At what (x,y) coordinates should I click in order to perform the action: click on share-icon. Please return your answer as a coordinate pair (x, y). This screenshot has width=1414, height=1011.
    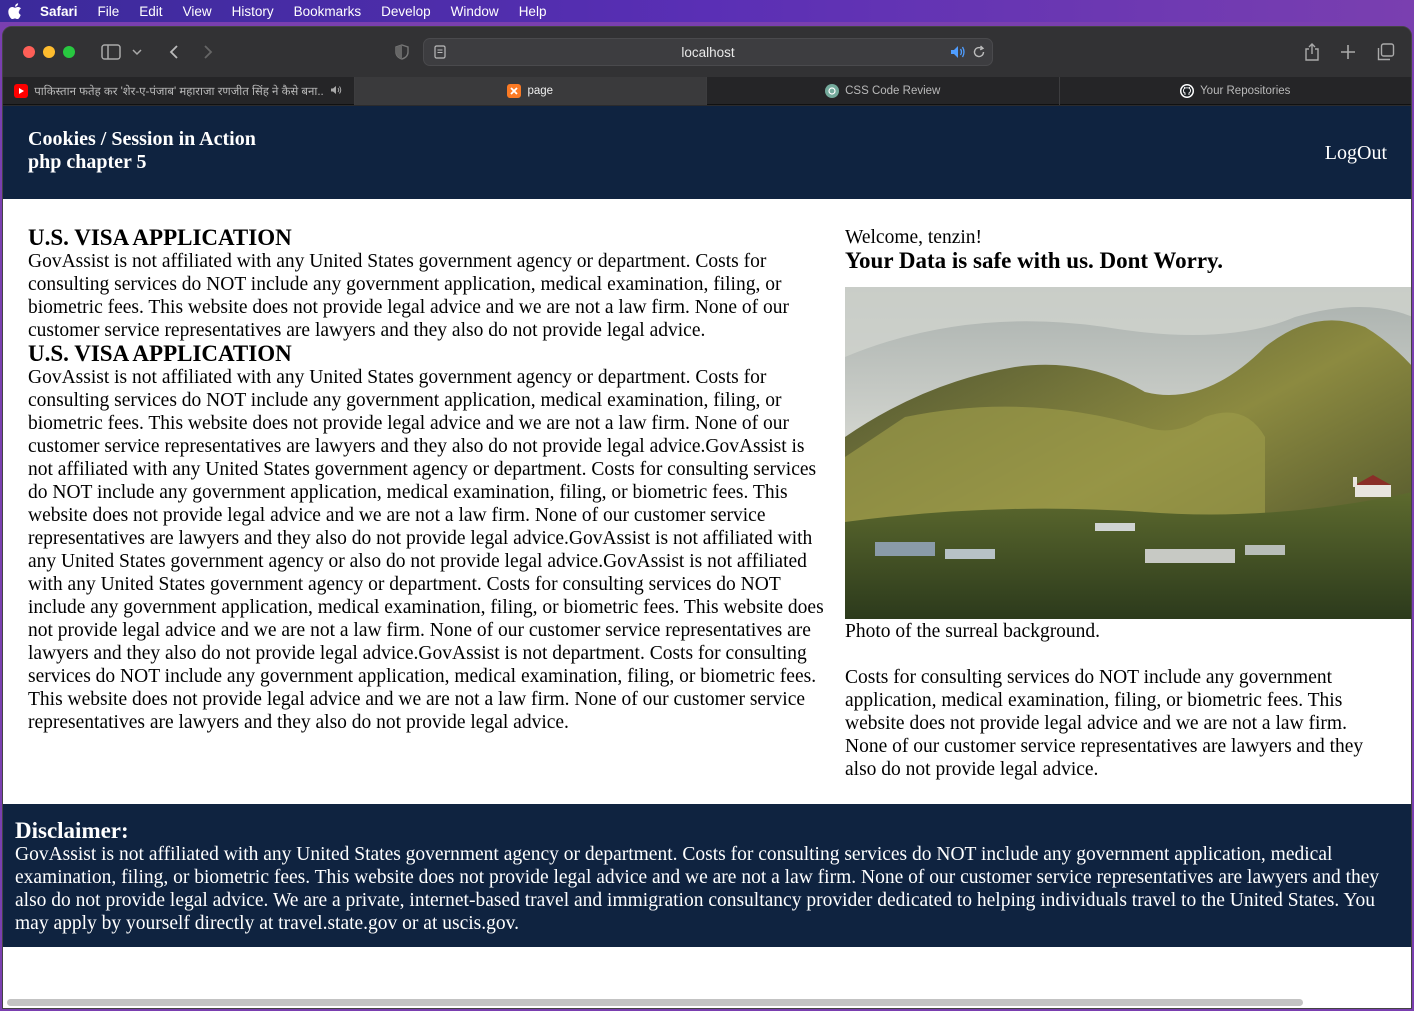
    Looking at the image, I should click on (1312, 52).